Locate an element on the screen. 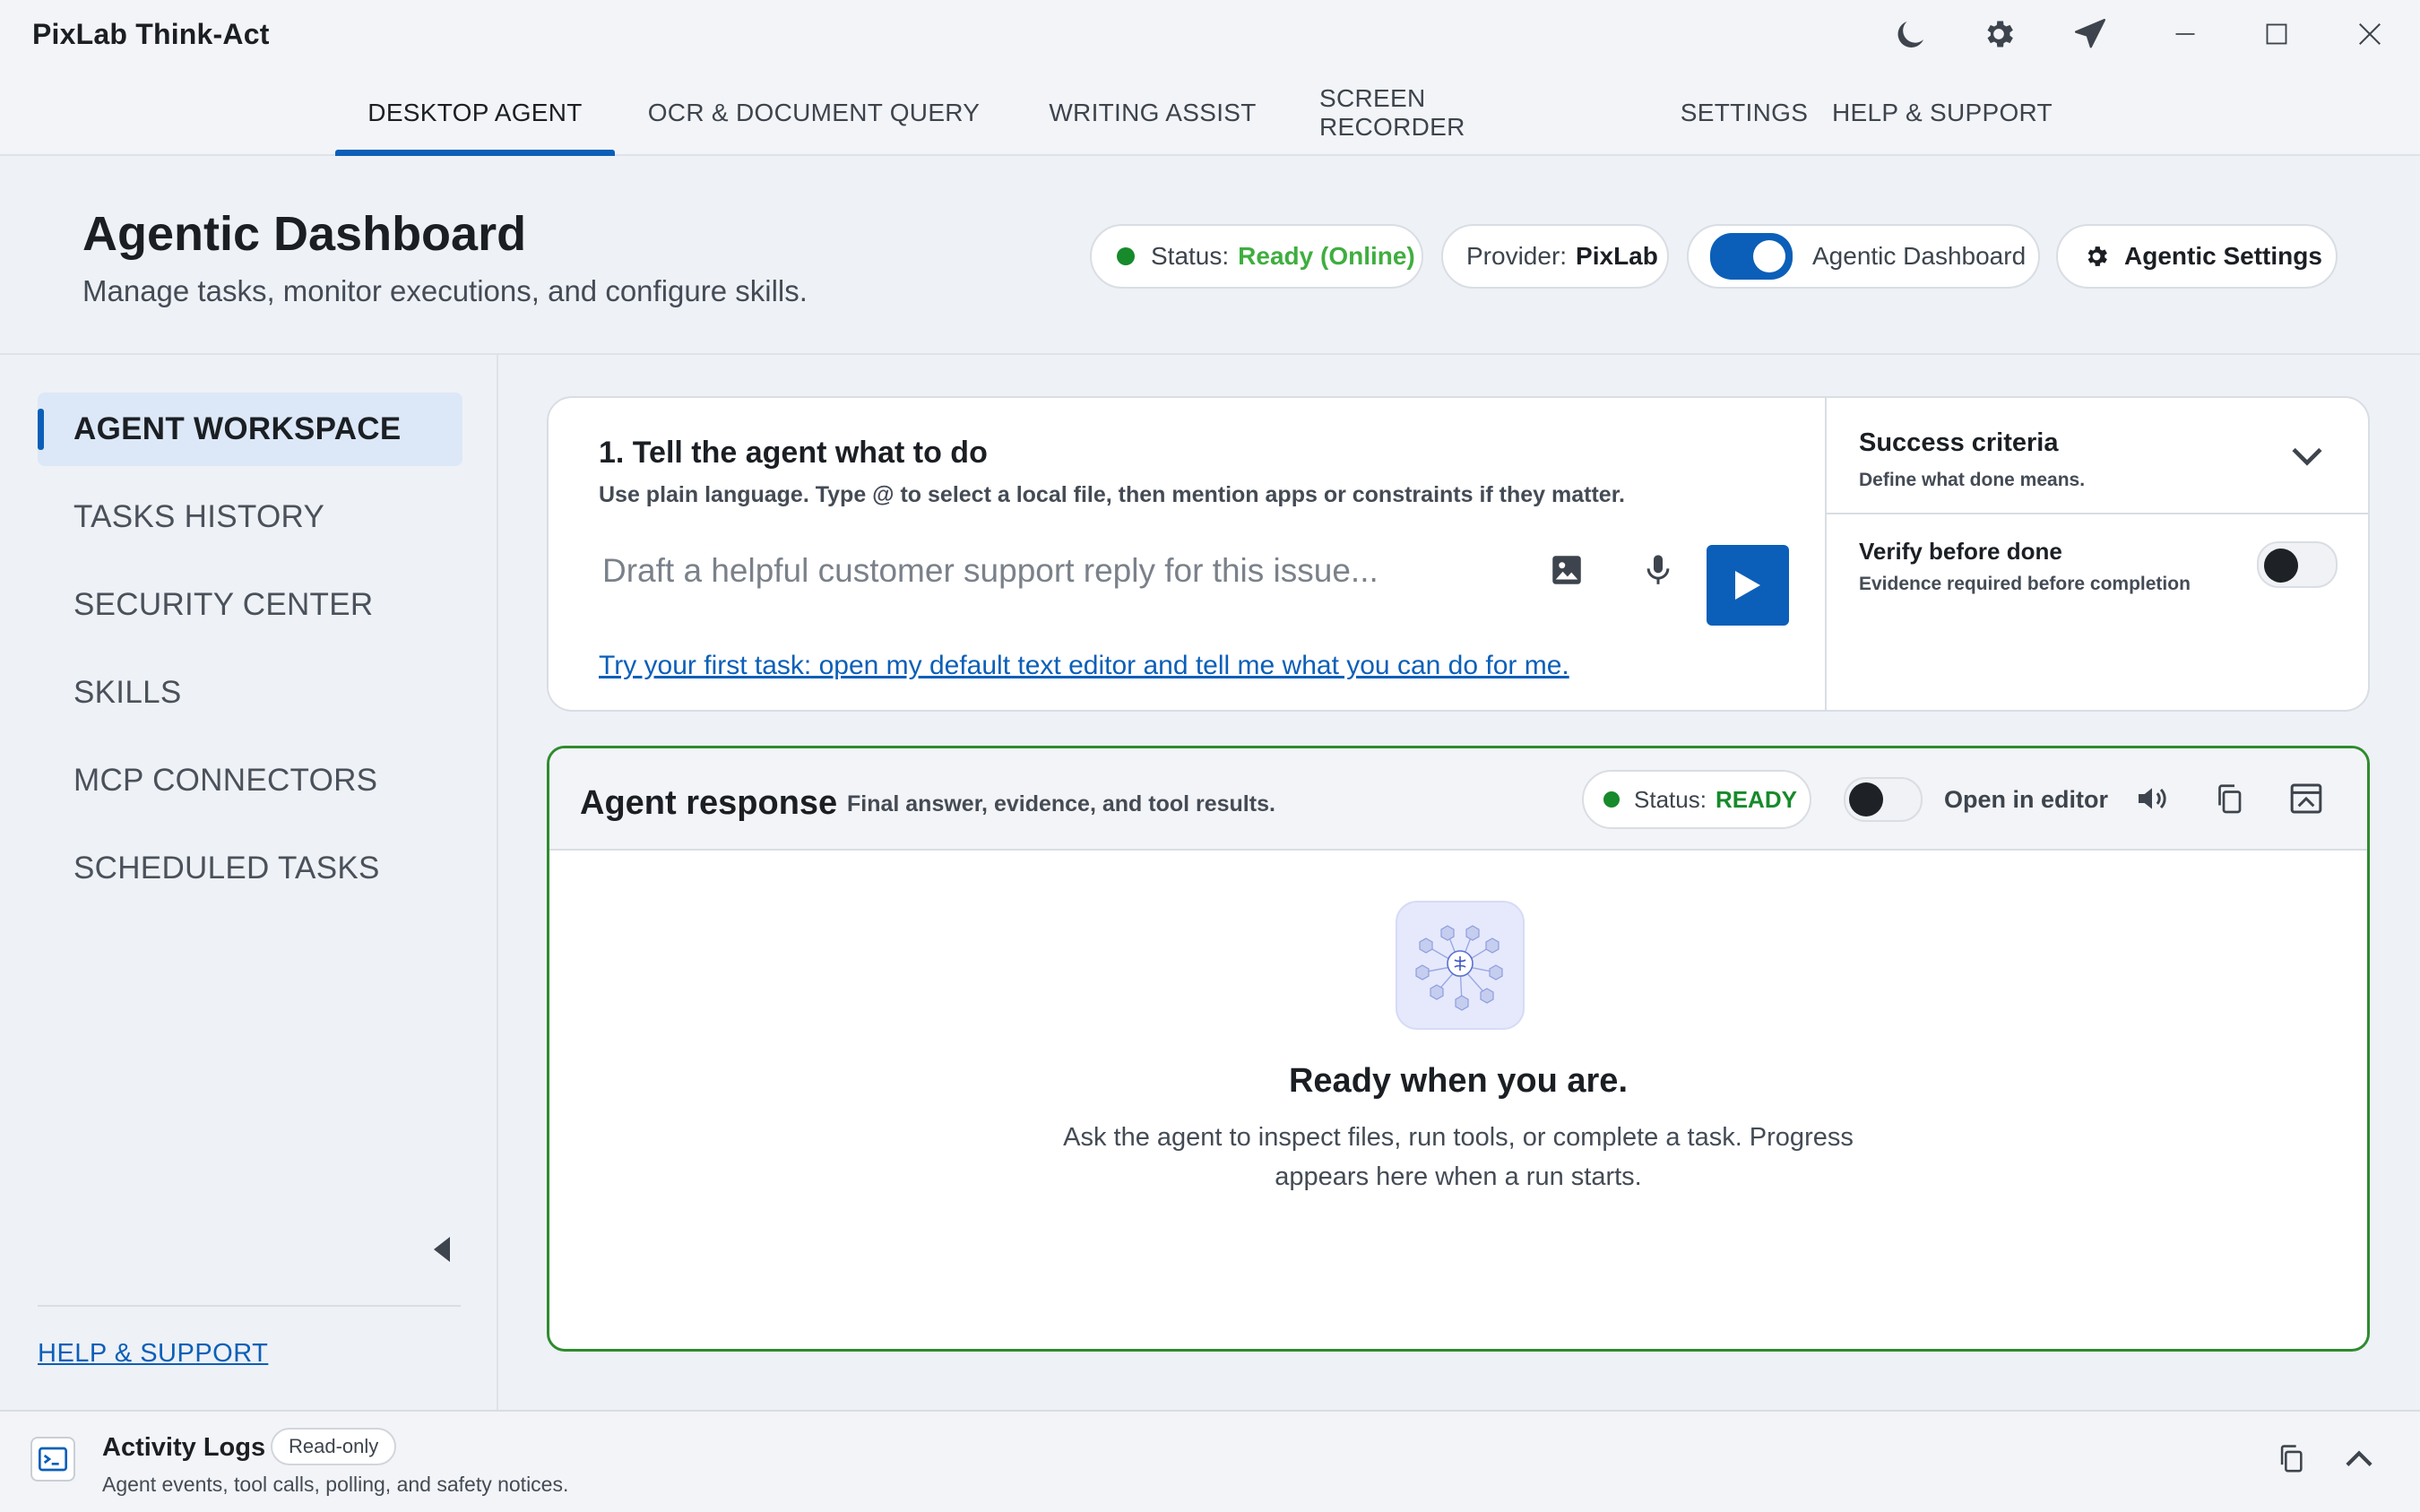  open-in-editor-toggle is located at coordinates (1883, 799).